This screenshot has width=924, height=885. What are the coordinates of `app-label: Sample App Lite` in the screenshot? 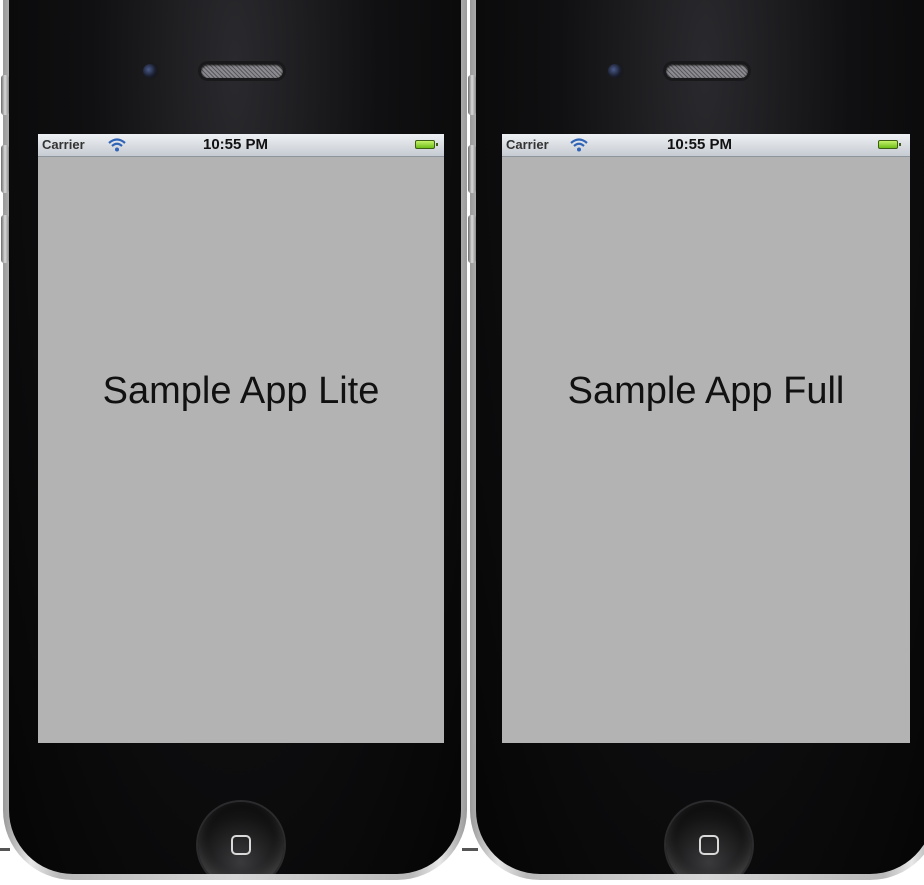 It's located at (241, 391).